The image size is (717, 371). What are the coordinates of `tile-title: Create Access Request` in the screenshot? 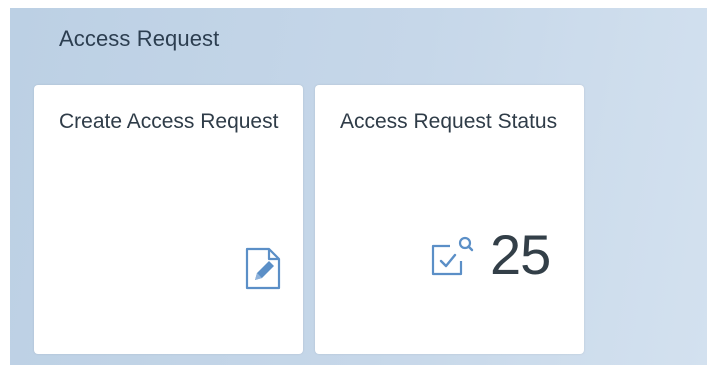 It's located at (169, 121).